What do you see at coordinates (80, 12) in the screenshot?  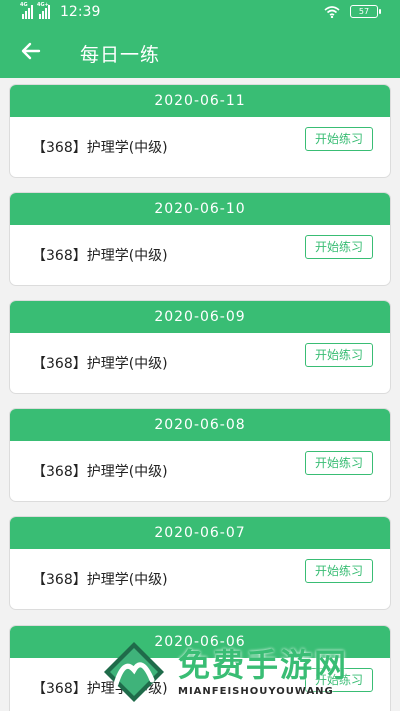 I see `status-time: 12:39` at bounding box center [80, 12].